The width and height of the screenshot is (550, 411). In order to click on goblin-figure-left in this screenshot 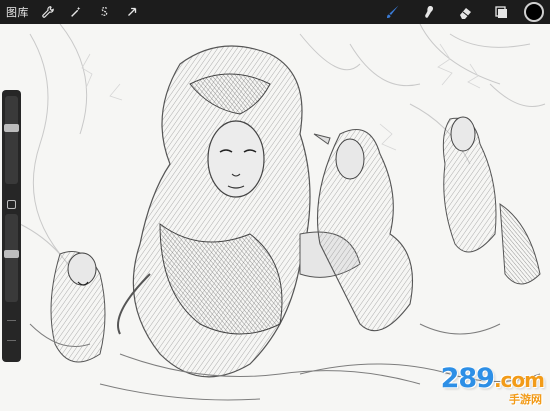, I will do `click(78, 307)`.